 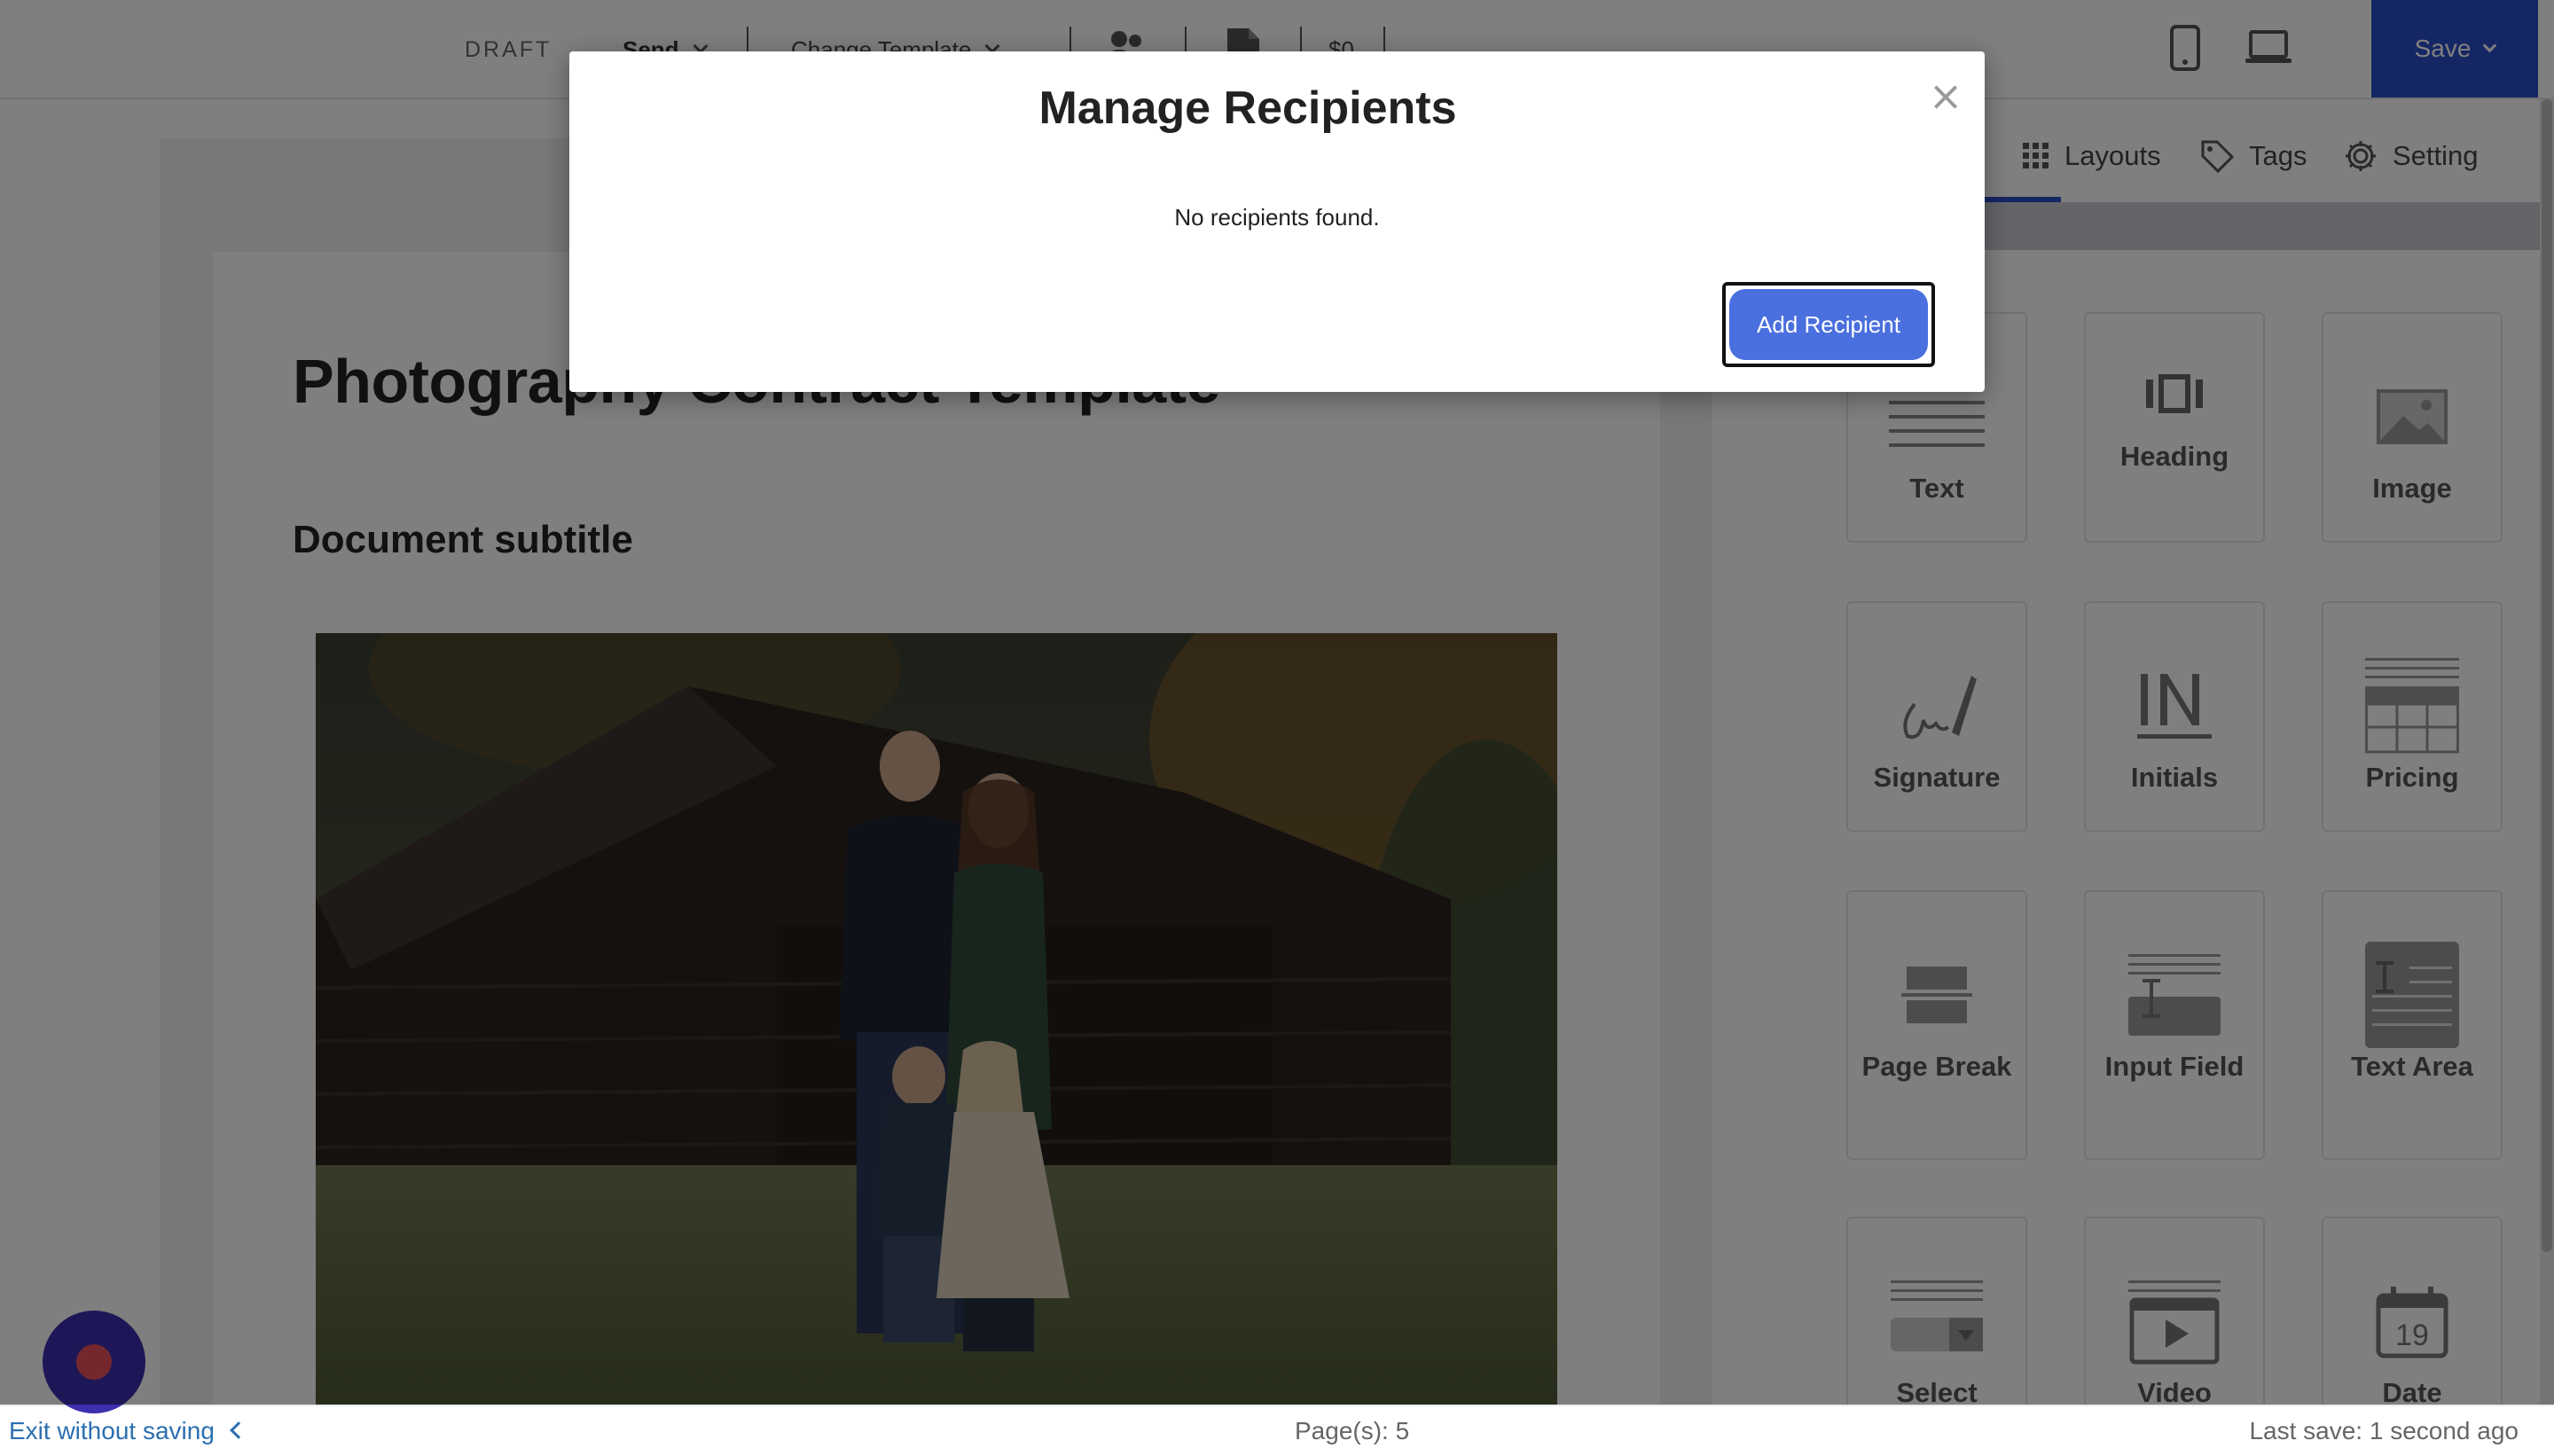 I want to click on empty-recipients-message: No recipients found., so click(x=1277, y=217).